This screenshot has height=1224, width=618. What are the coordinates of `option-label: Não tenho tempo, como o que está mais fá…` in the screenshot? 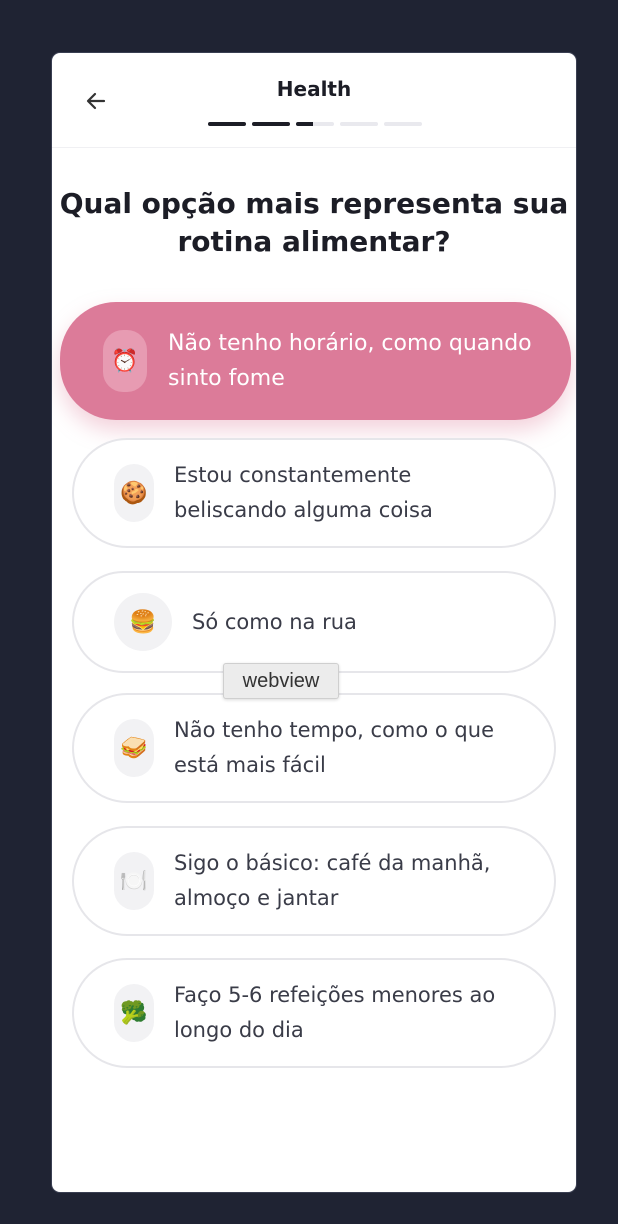 It's located at (334, 747).